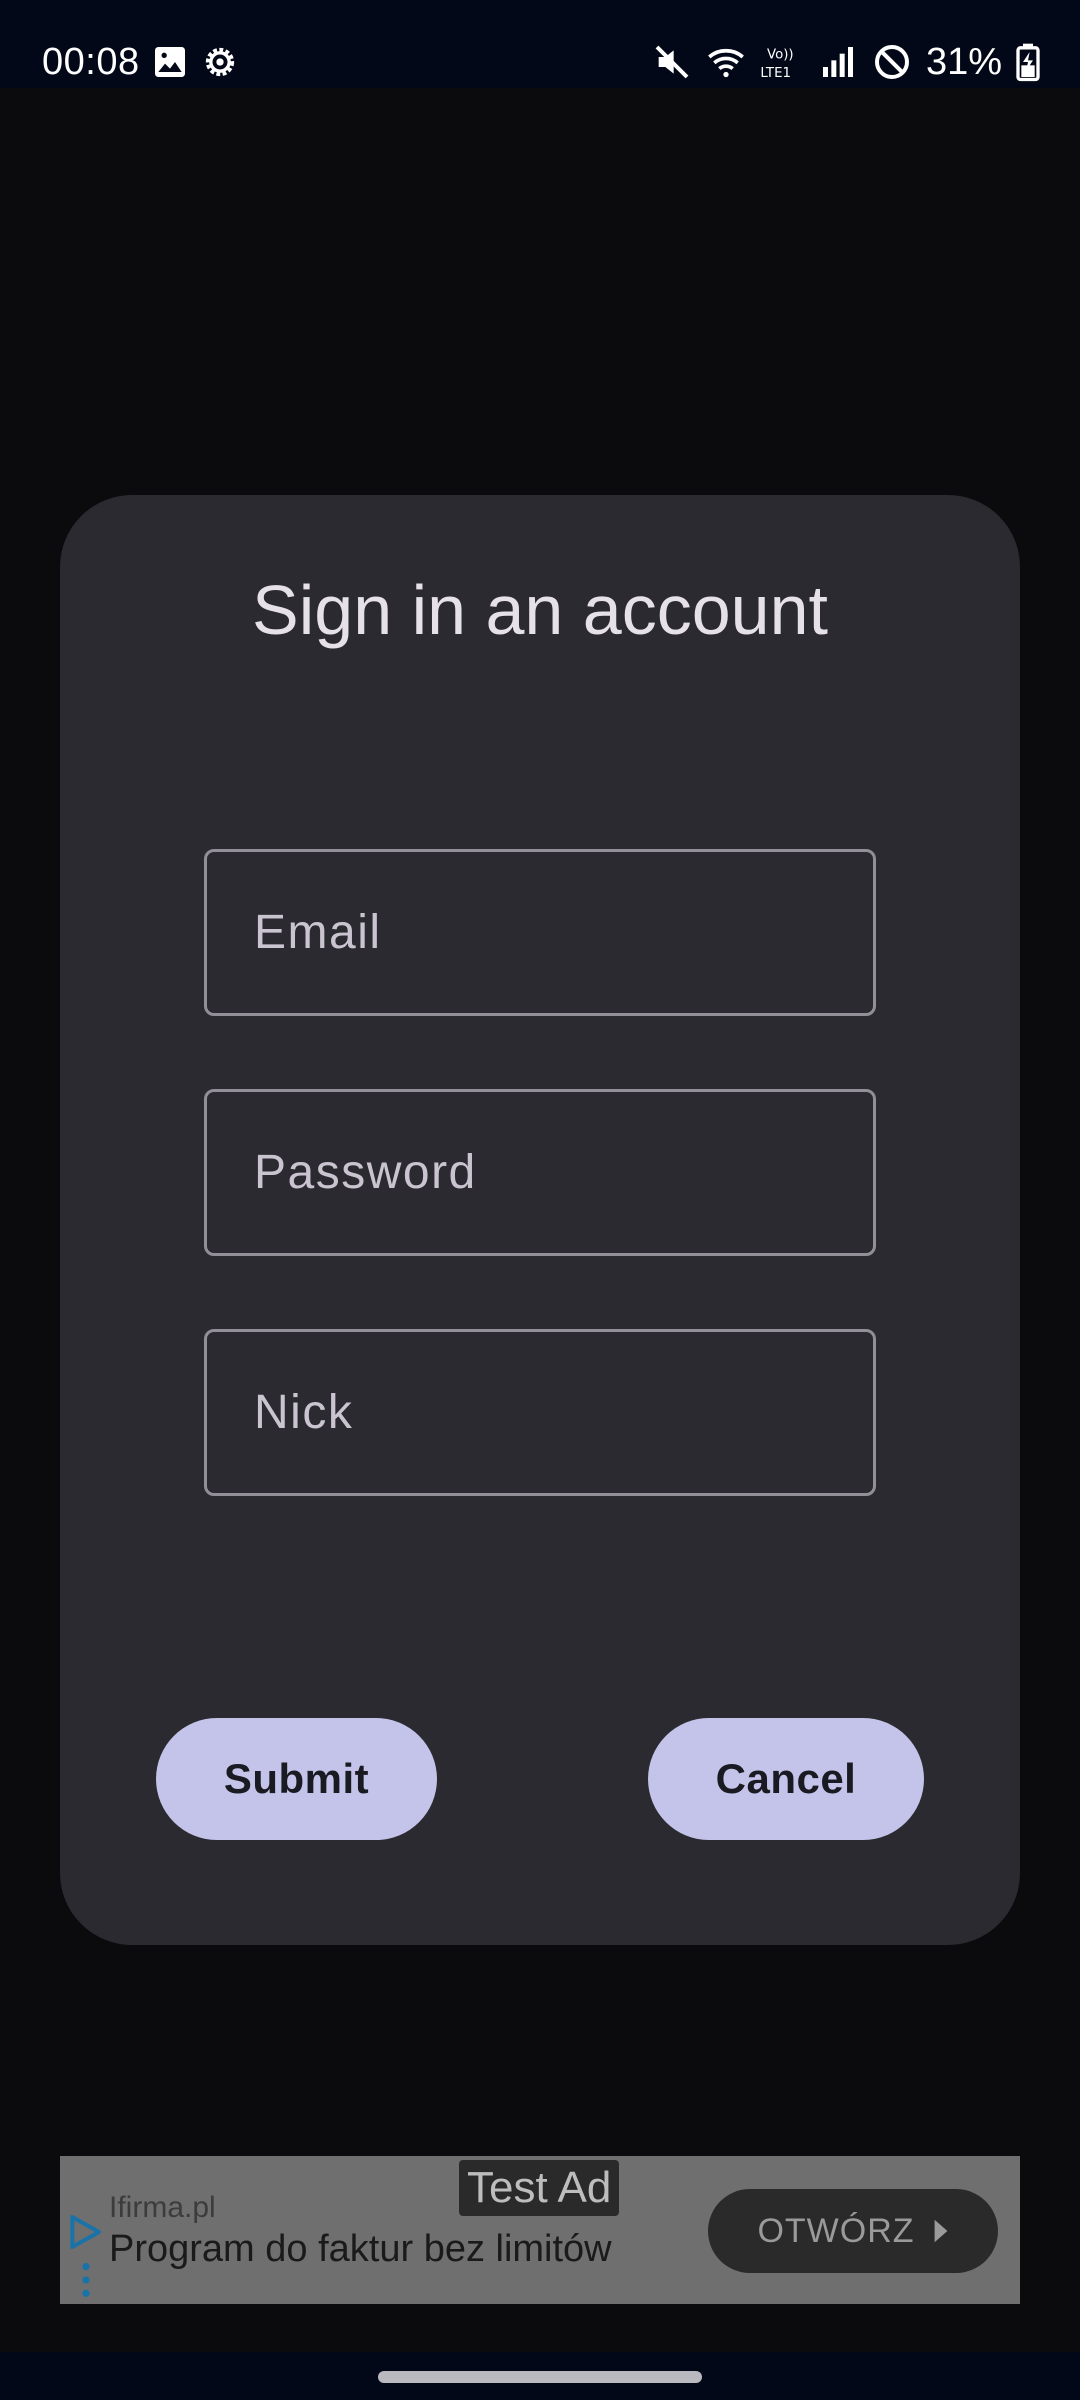 The height and width of the screenshot is (2400, 1080). I want to click on ad-more-options-icon, so click(86, 2280).